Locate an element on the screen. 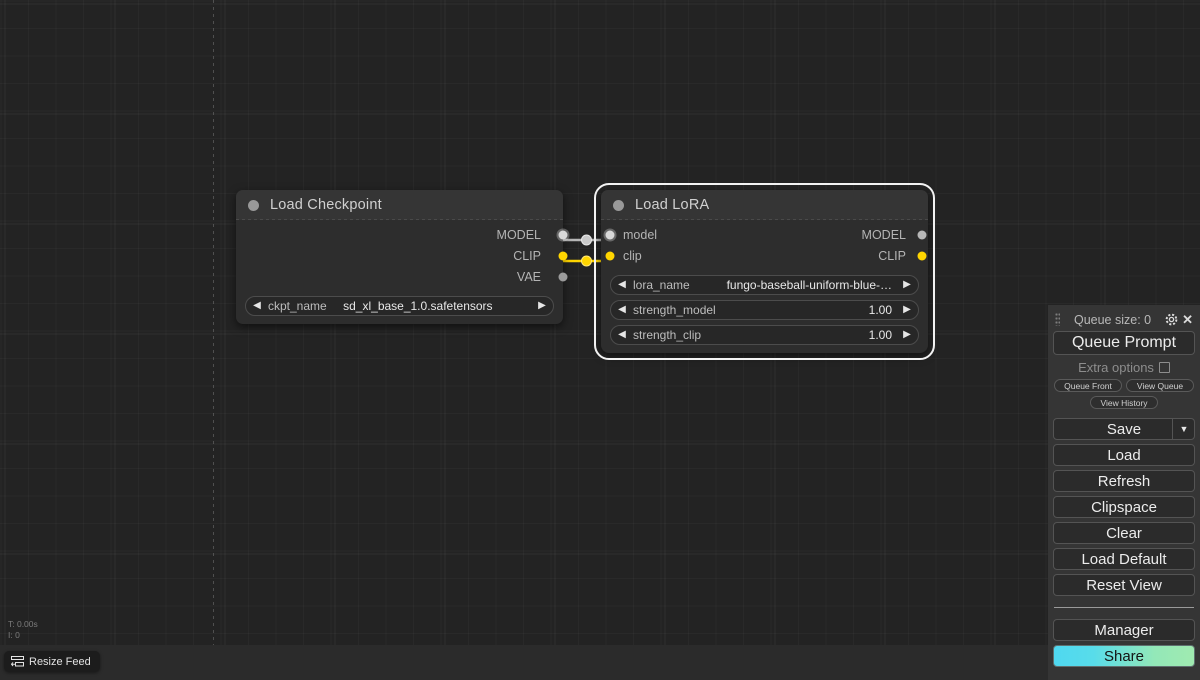  output-slot-clip: CLIP is located at coordinates (402, 255).